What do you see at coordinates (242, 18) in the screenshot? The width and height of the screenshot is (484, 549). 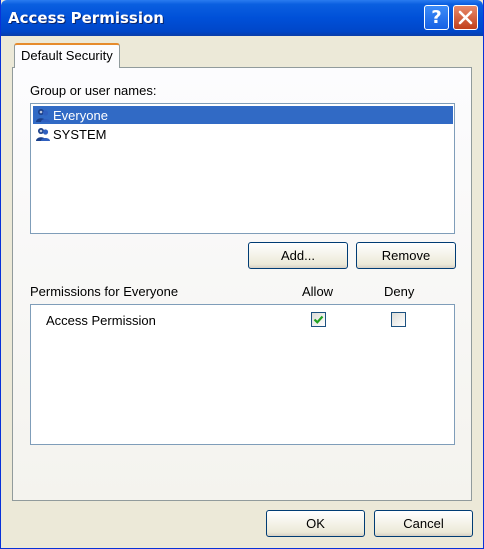 I see `title-bar: Access Permission ?` at bounding box center [242, 18].